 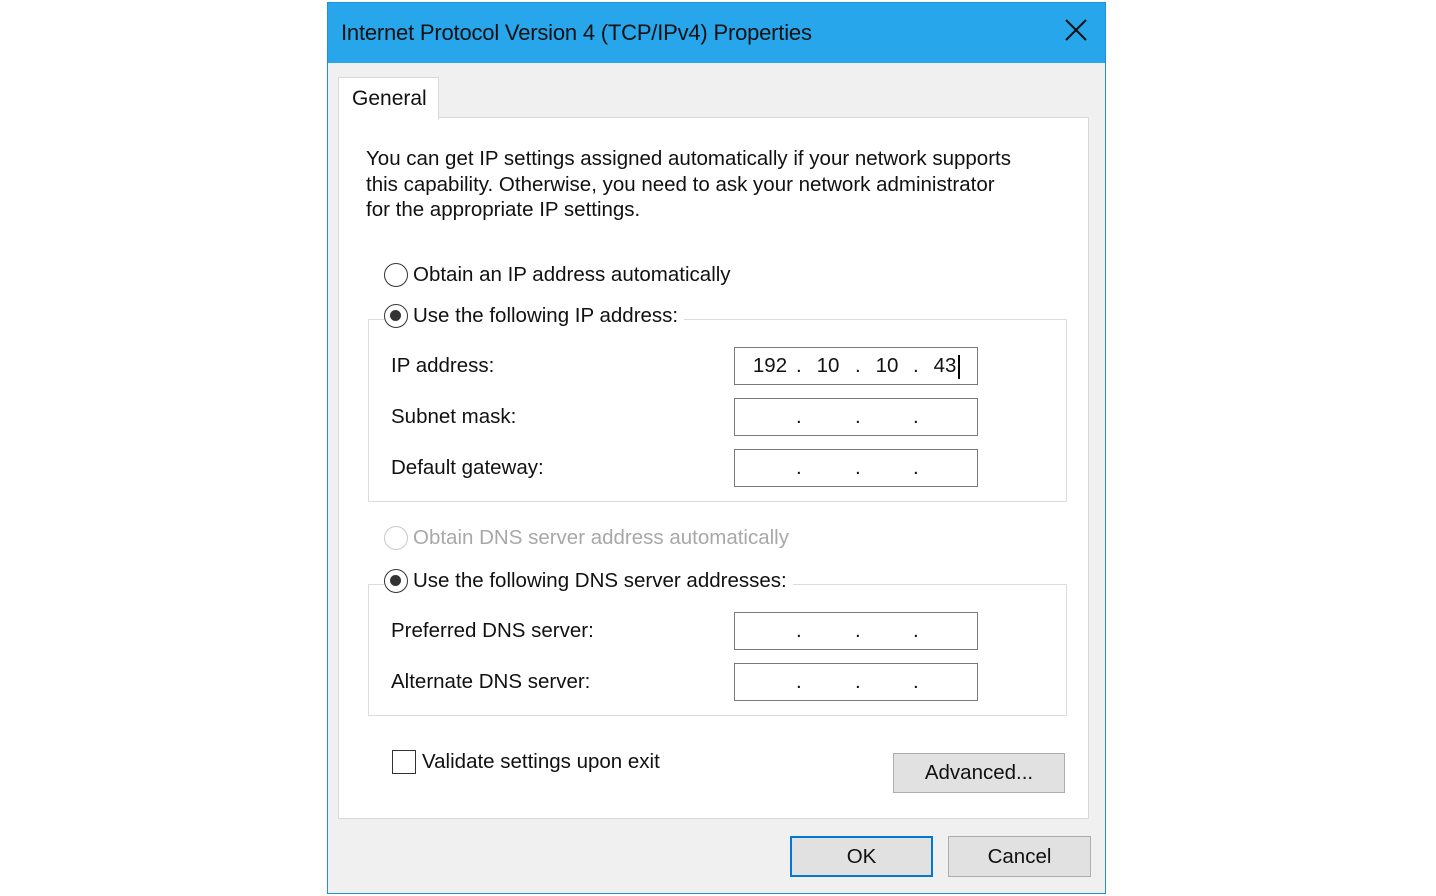 I want to click on alternate-dns-input: . . ., so click(x=856, y=682).